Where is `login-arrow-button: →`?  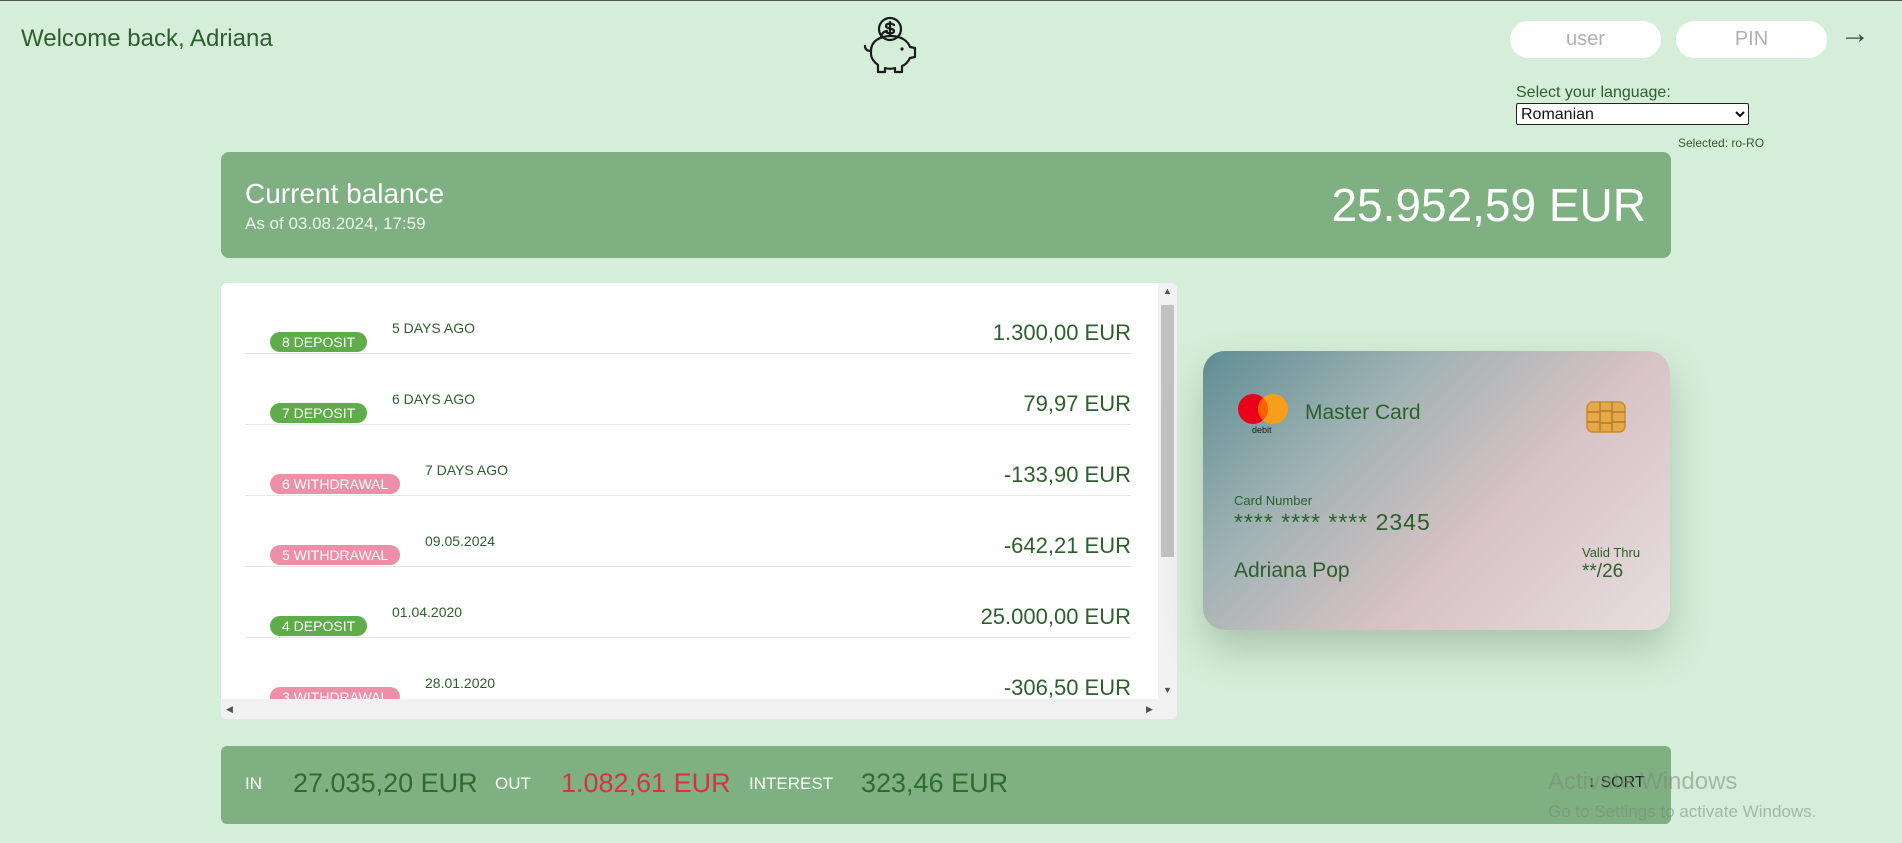 login-arrow-button: → is located at coordinates (1855, 34).